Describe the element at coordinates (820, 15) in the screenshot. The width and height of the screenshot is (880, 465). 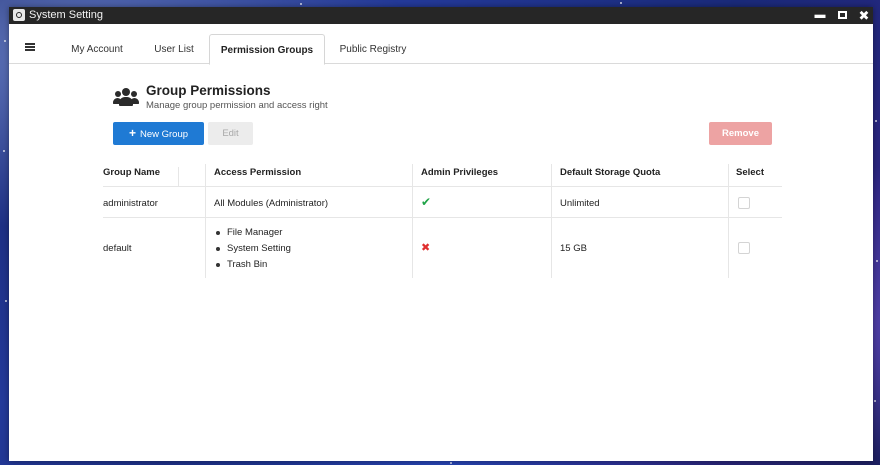
I see `minimize-button: ▬` at that location.